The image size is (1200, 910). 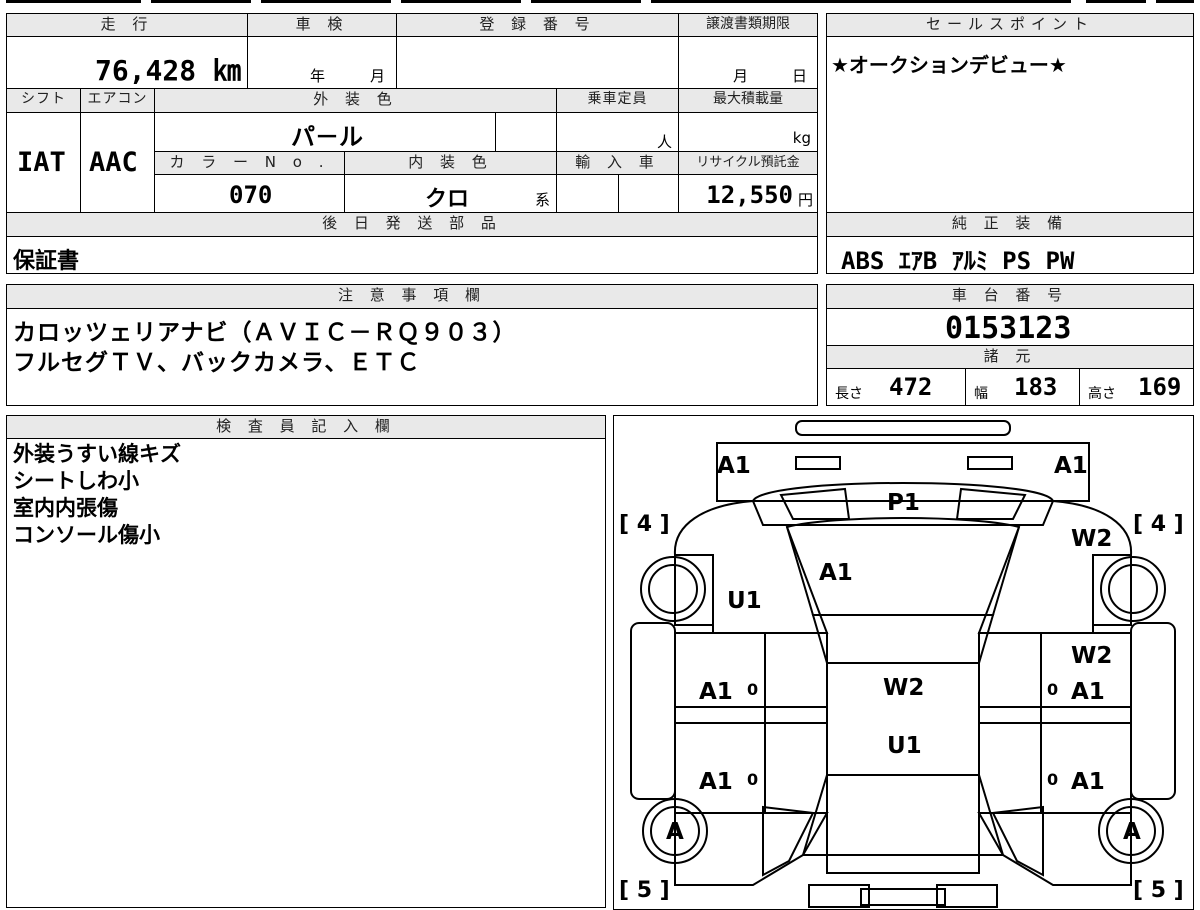 I want to click on interior-cell: クロ 系, so click(x=450, y=193).